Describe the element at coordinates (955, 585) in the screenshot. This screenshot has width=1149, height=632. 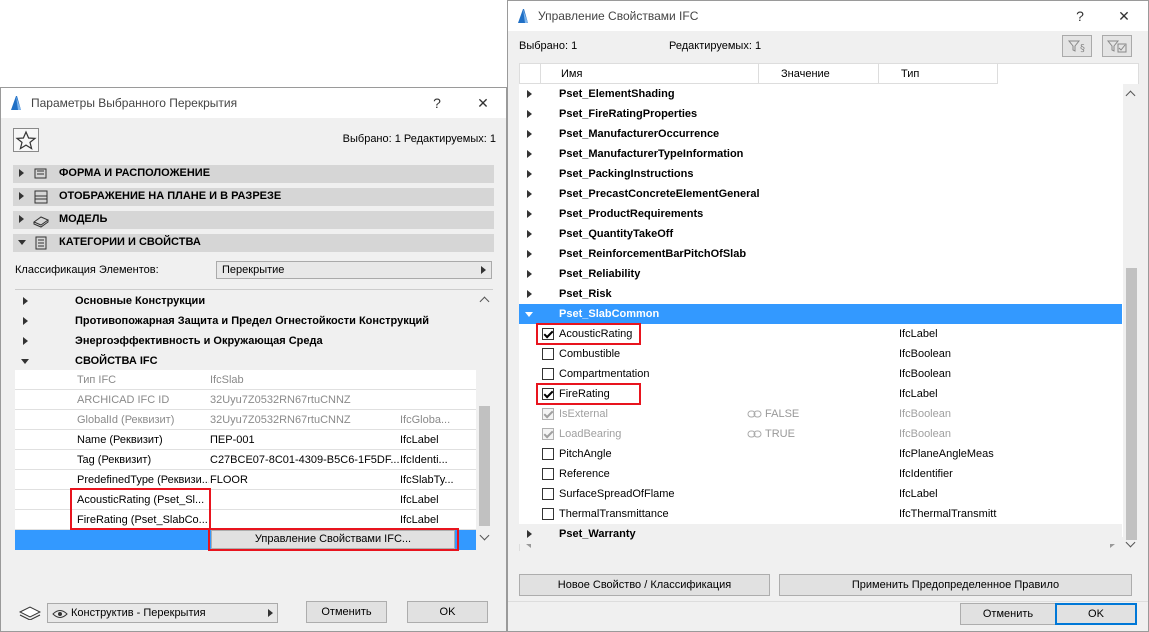
I see `apply-rule-button: Применить Предопределенное Правило` at that location.